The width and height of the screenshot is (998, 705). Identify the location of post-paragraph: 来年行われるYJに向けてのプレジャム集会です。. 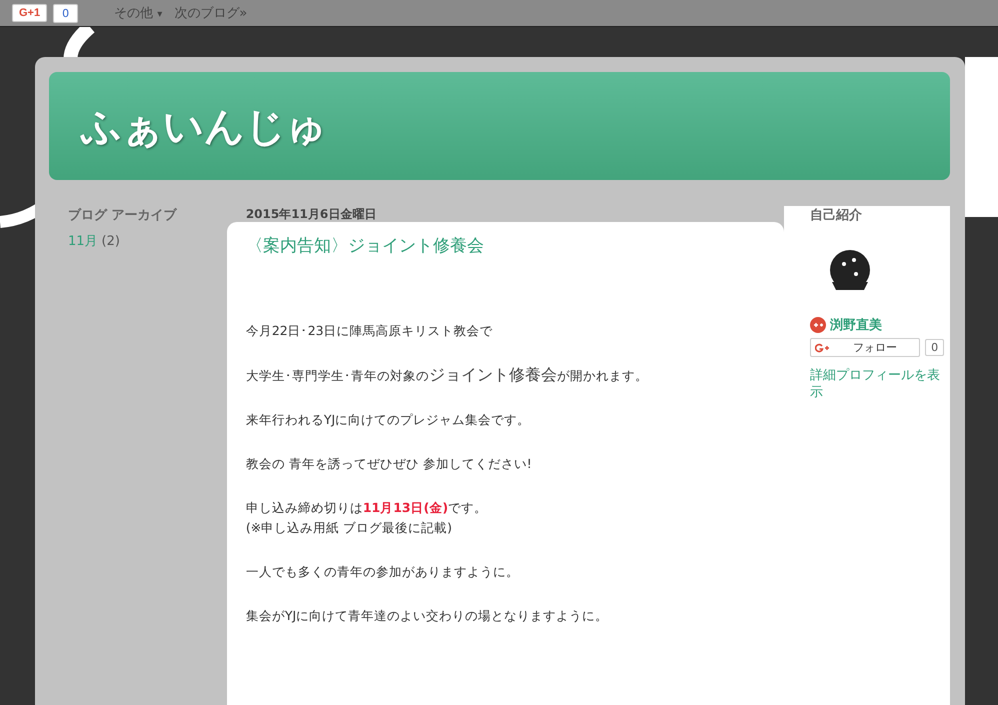
(389, 420).